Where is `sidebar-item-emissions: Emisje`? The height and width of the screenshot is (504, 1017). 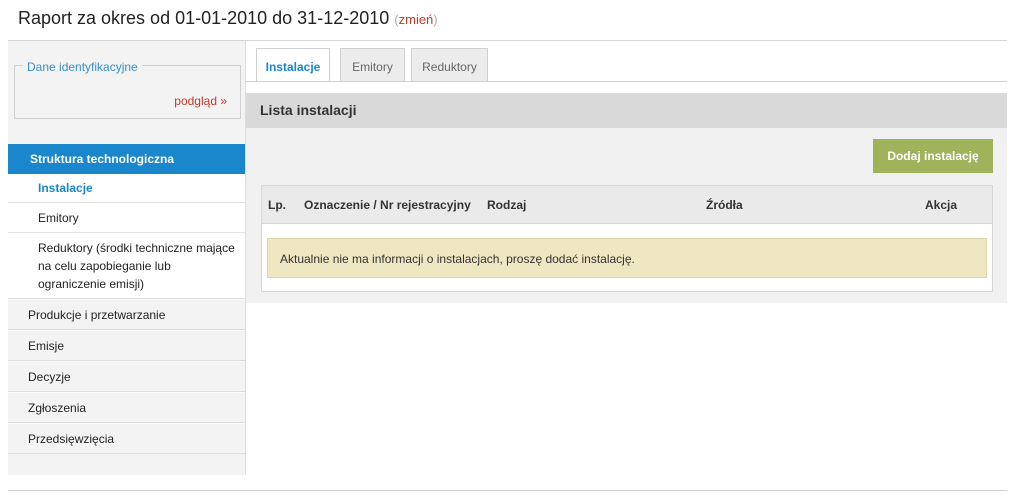 sidebar-item-emissions: Emisje is located at coordinates (126, 345).